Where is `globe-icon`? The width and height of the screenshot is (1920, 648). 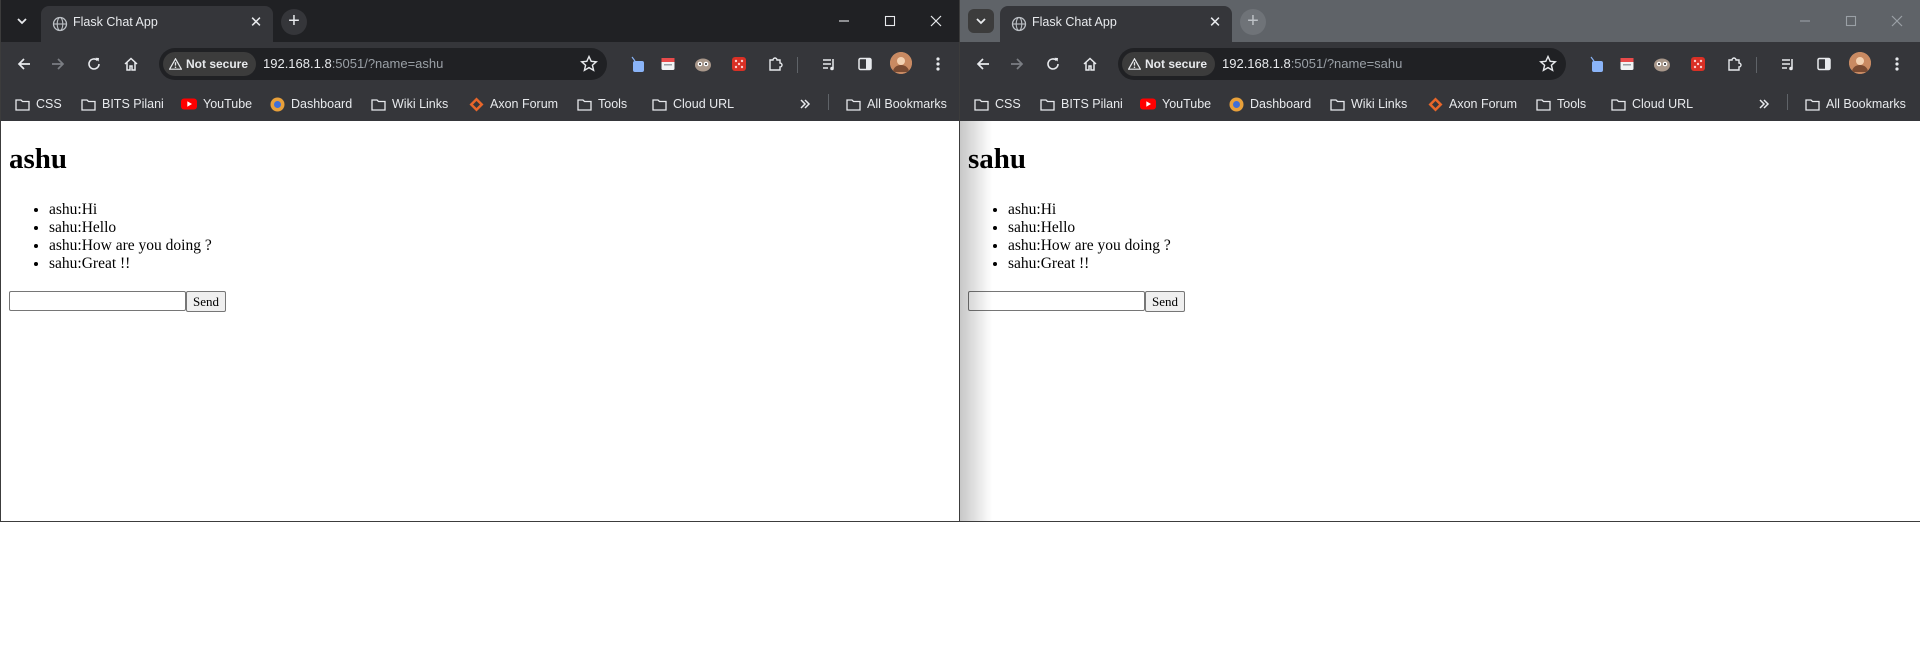
globe-icon is located at coordinates (60, 24).